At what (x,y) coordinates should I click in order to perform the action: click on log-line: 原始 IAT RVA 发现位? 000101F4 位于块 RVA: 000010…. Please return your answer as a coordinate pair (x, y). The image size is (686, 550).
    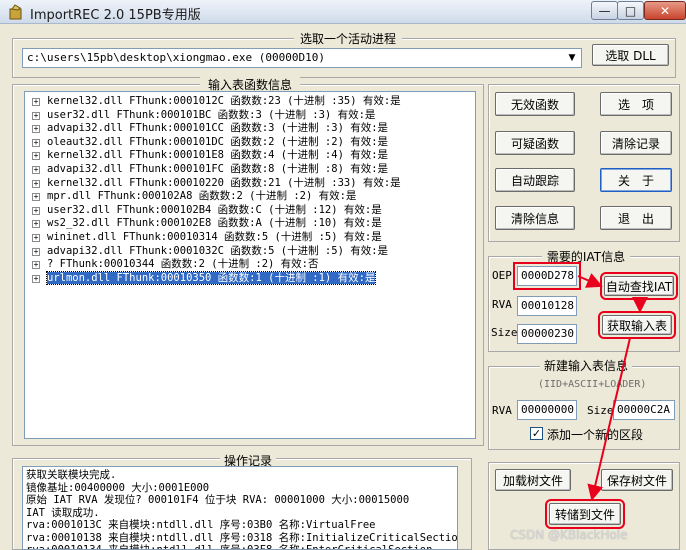
    Looking at the image, I should click on (218, 500).